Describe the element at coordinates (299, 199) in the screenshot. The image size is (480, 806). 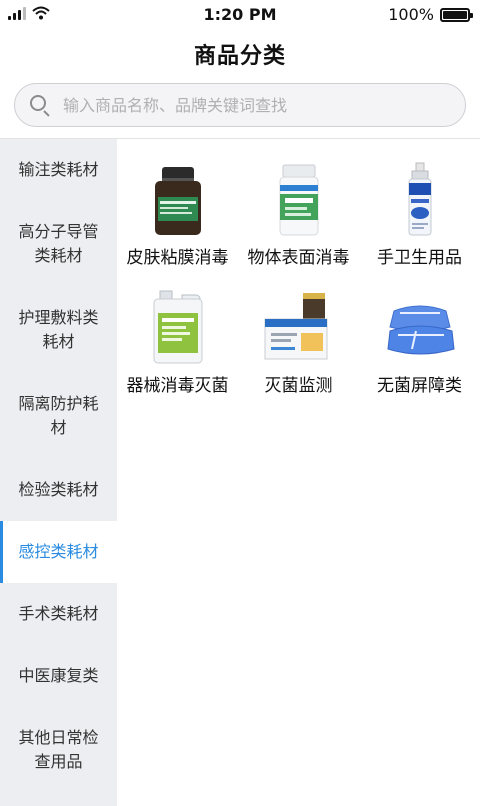
I see `tablet-bottle-icon` at that location.